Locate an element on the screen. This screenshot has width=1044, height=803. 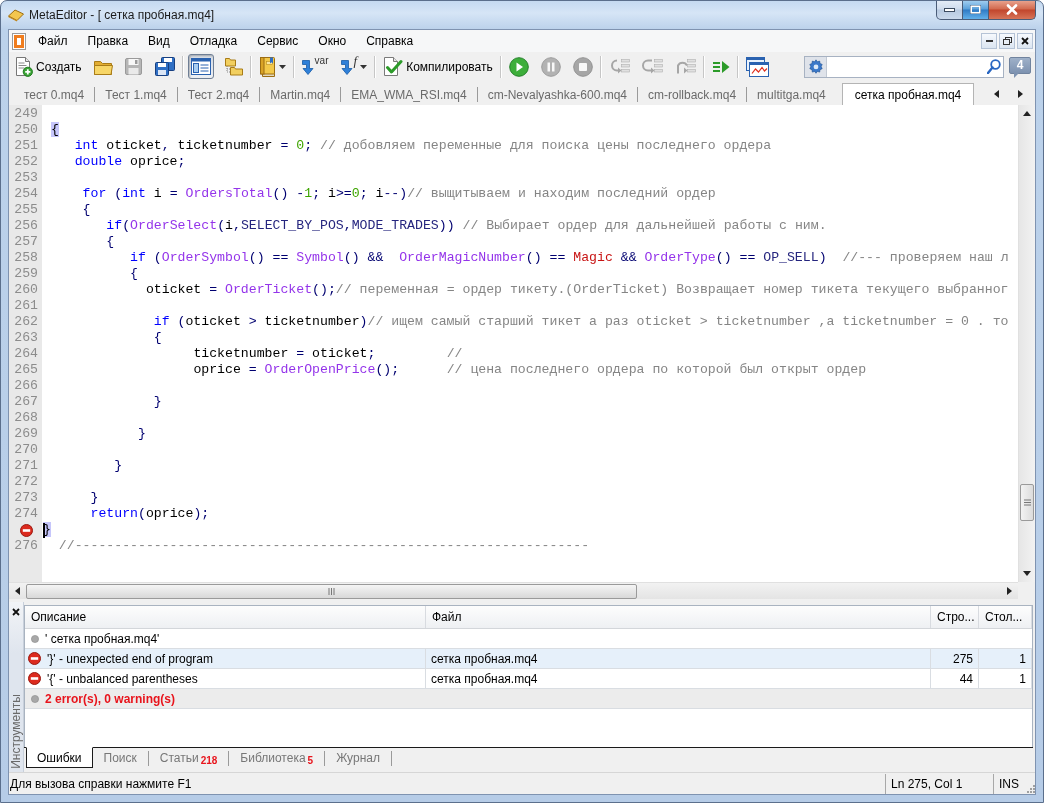
new-file-icon is located at coordinates (23, 66).